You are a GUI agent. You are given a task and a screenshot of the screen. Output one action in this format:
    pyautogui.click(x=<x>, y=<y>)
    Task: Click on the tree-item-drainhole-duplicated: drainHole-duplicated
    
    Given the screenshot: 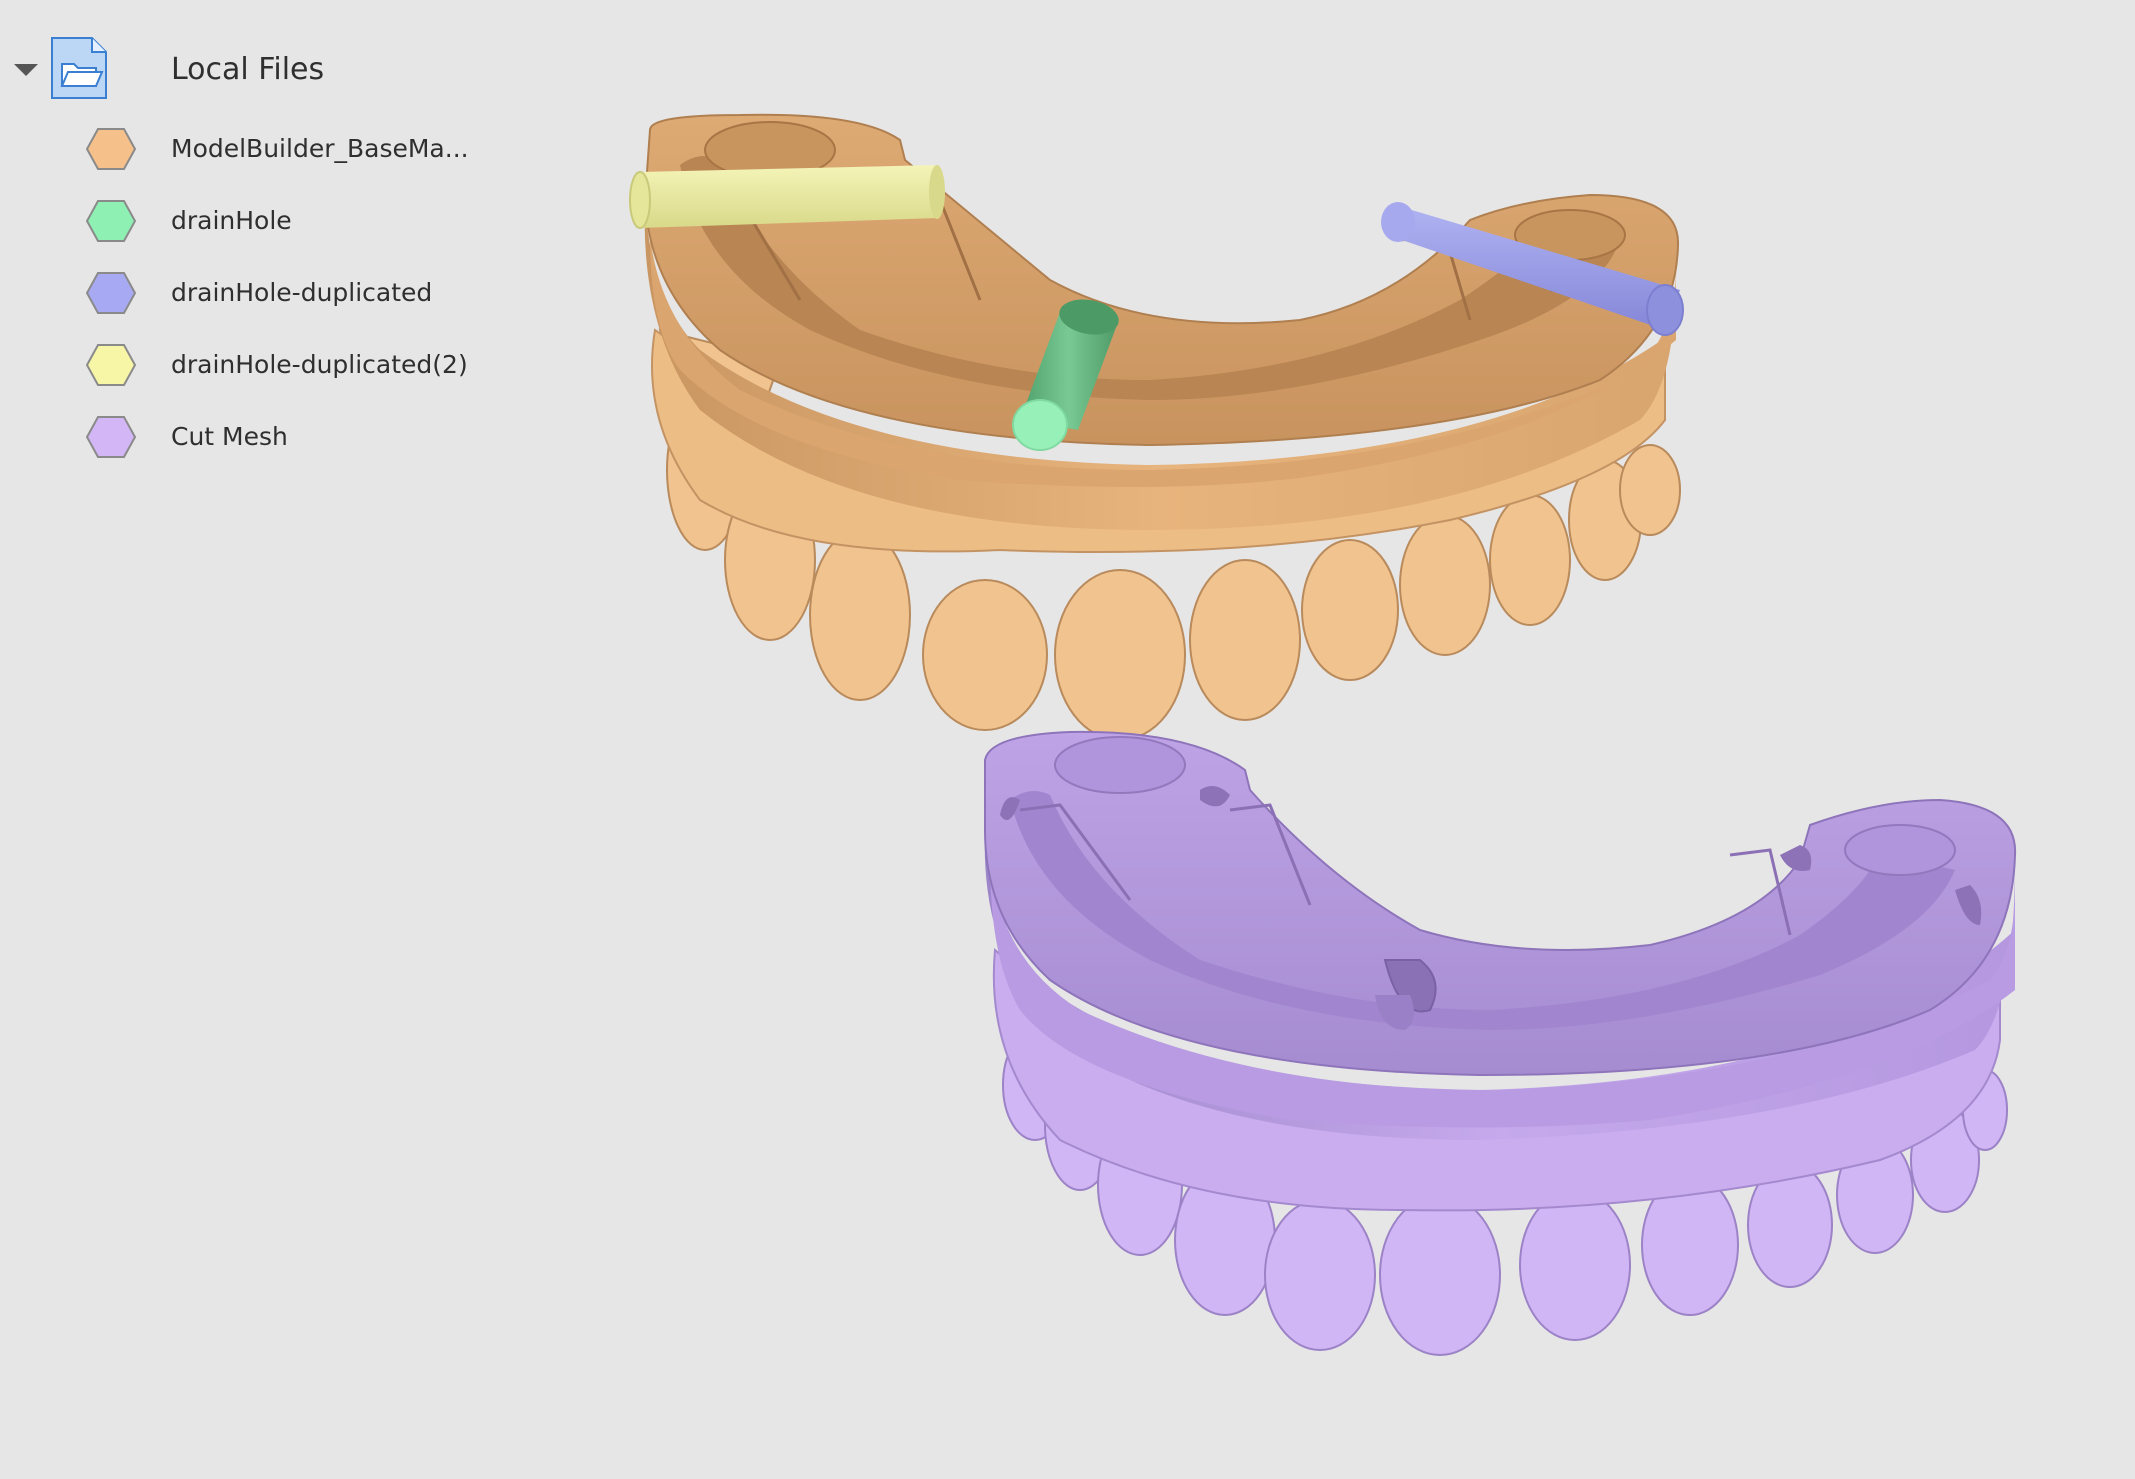 What is the action you would take?
    pyautogui.click(x=250, y=292)
    